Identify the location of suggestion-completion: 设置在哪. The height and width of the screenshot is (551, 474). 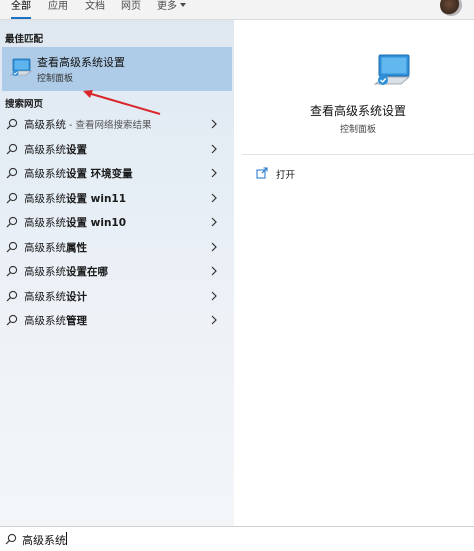
(87, 272).